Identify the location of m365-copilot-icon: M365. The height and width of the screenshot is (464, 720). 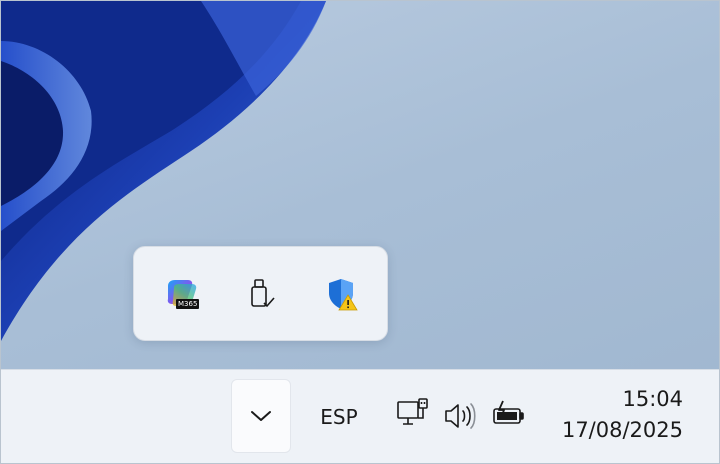
(182, 294).